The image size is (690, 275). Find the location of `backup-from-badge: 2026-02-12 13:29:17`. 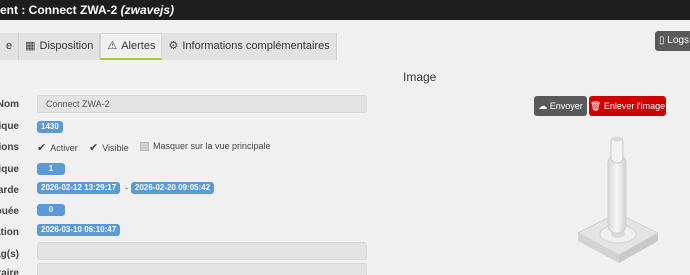

backup-from-badge: 2026-02-12 13:29:17 is located at coordinates (79, 188).